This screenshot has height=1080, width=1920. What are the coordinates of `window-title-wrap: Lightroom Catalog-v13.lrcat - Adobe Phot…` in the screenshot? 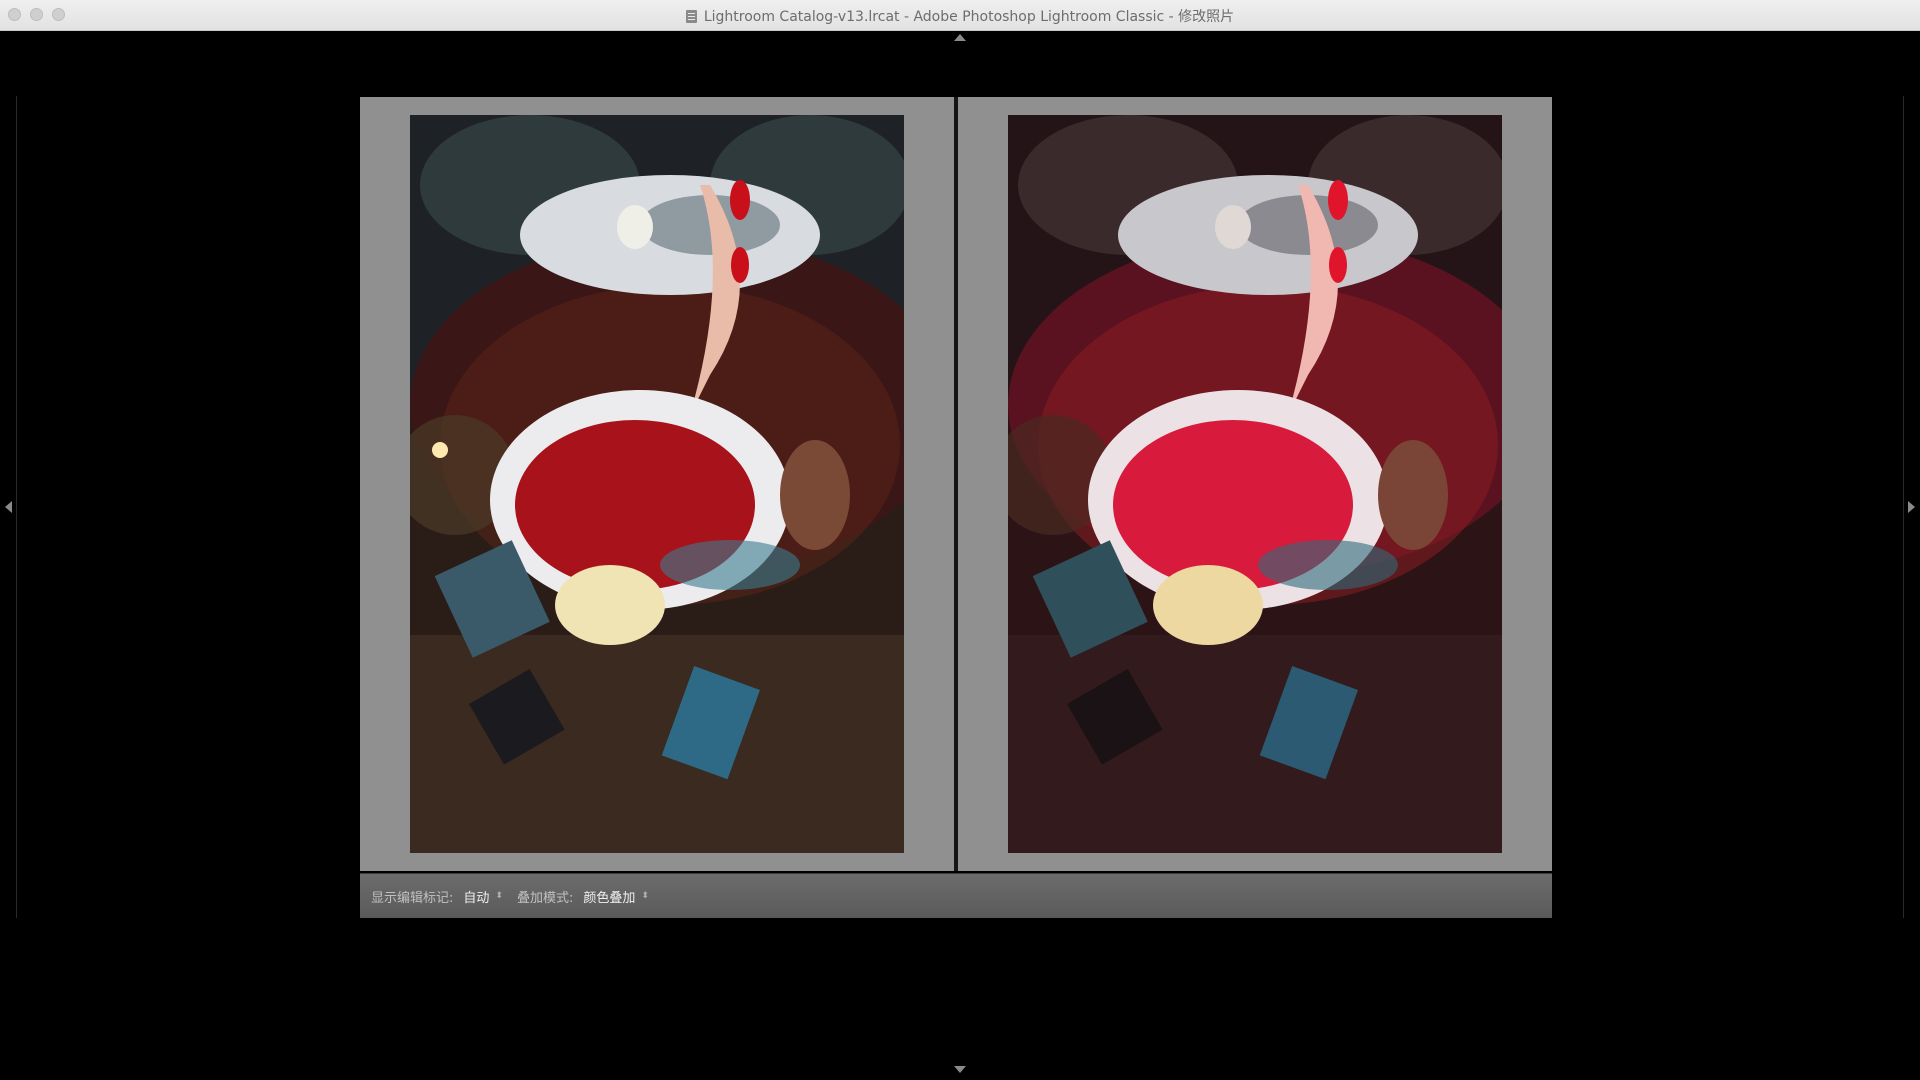 It's located at (960, 16).